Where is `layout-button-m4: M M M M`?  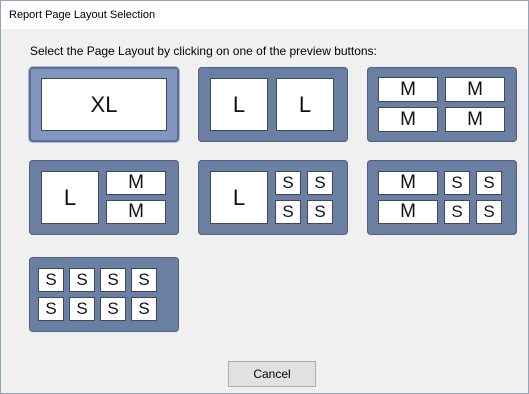 layout-button-m4: M M M M is located at coordinates (442, 104).